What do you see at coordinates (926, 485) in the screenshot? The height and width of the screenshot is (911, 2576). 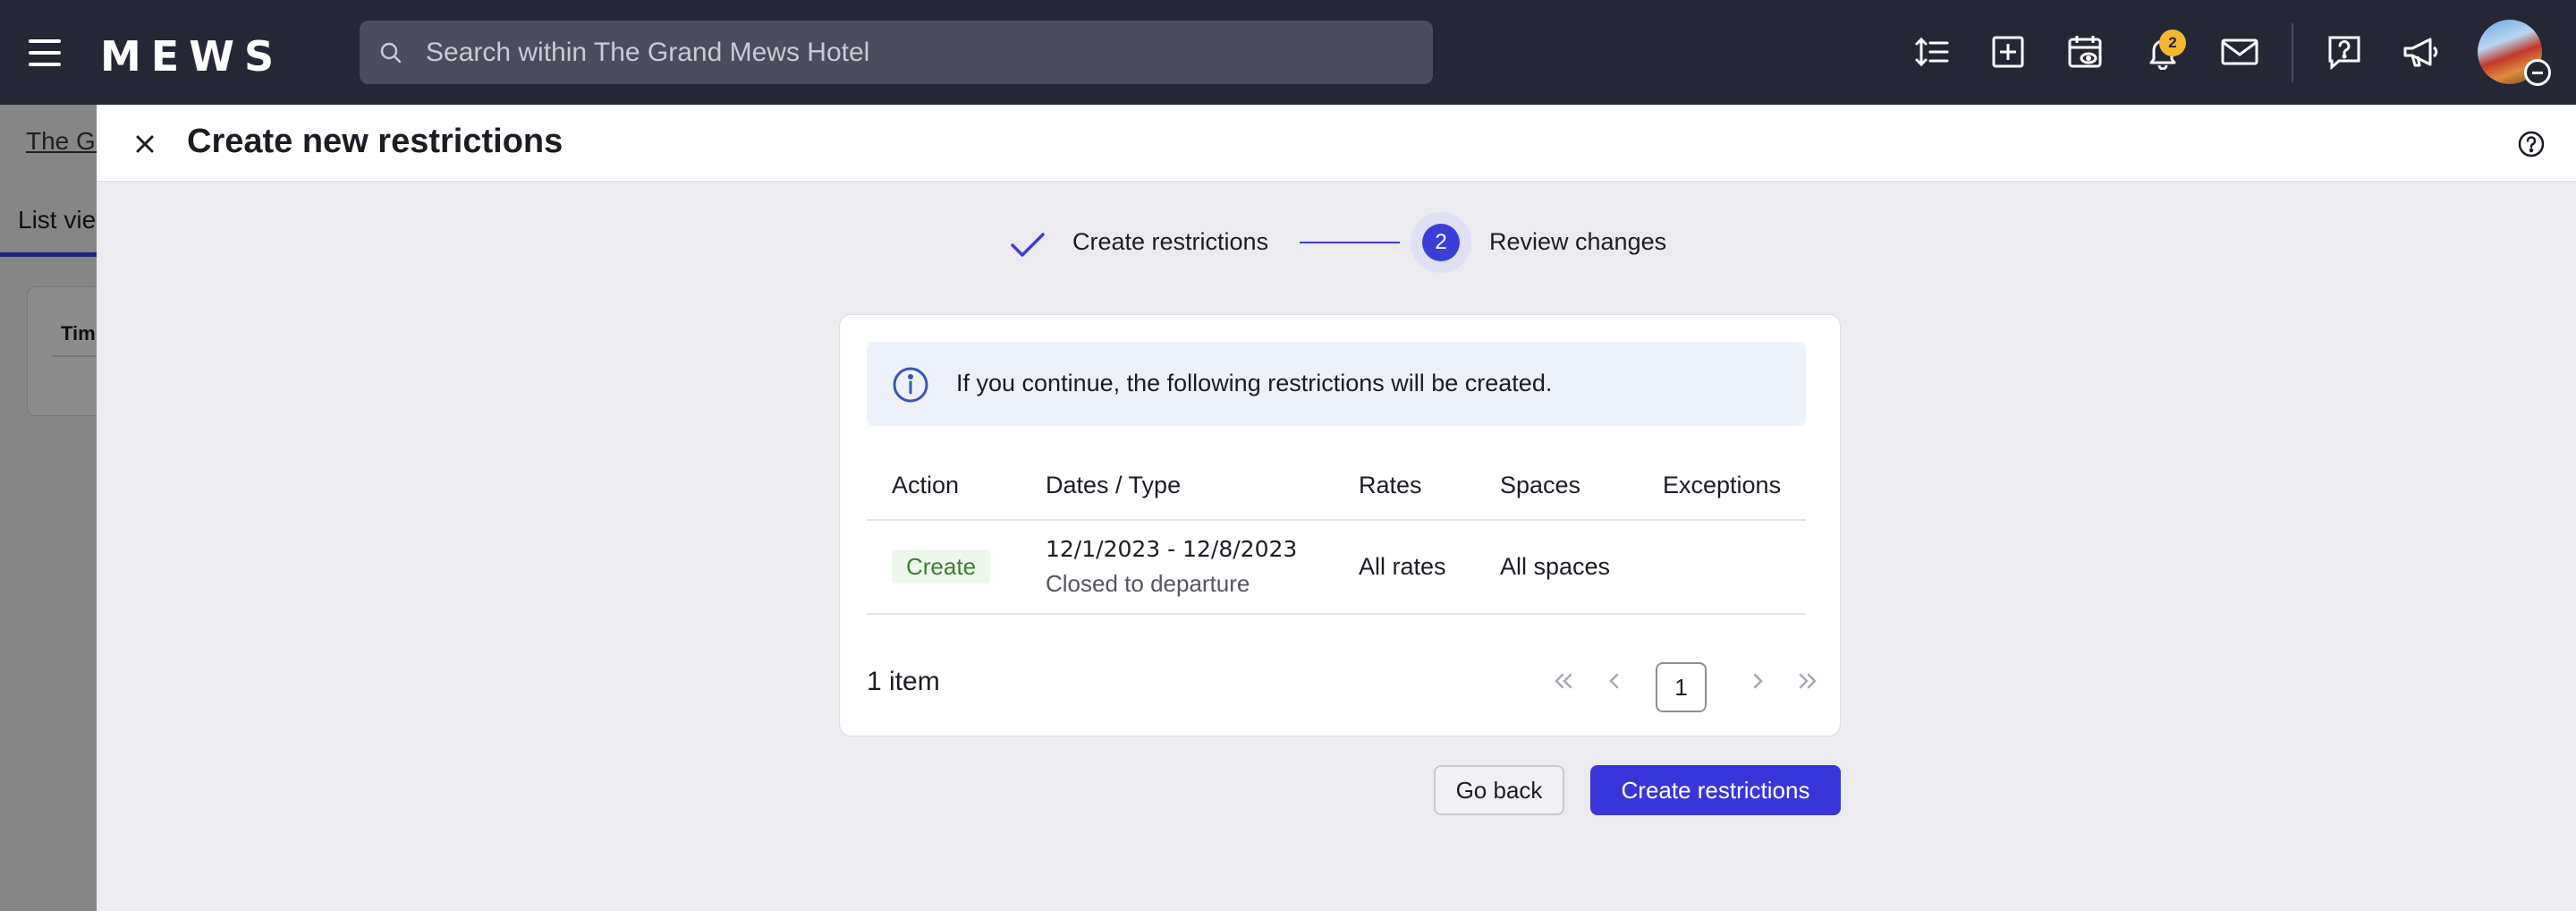 I see `column-header-action: Action` at bounding box center [926, 485].